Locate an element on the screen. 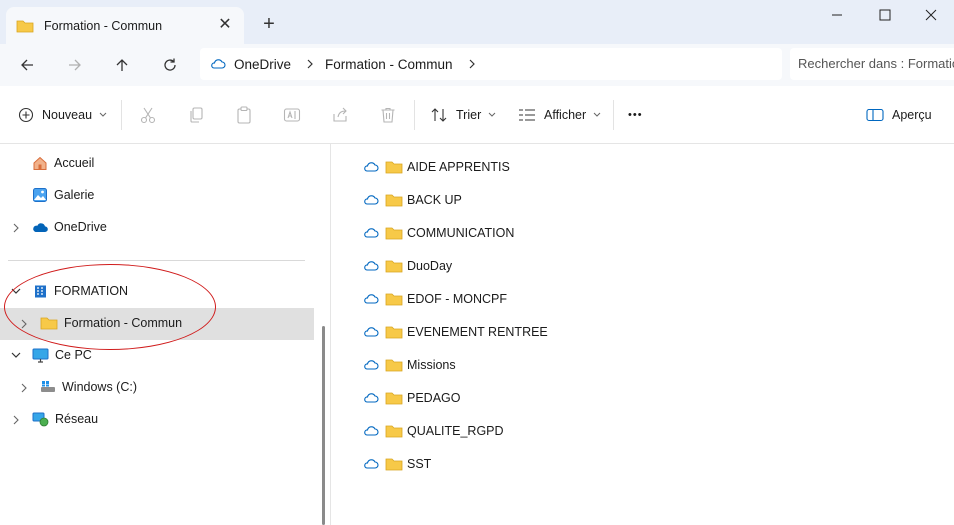  sidebar-item-label: Formation - Commun is located at coordinates (123, 323).